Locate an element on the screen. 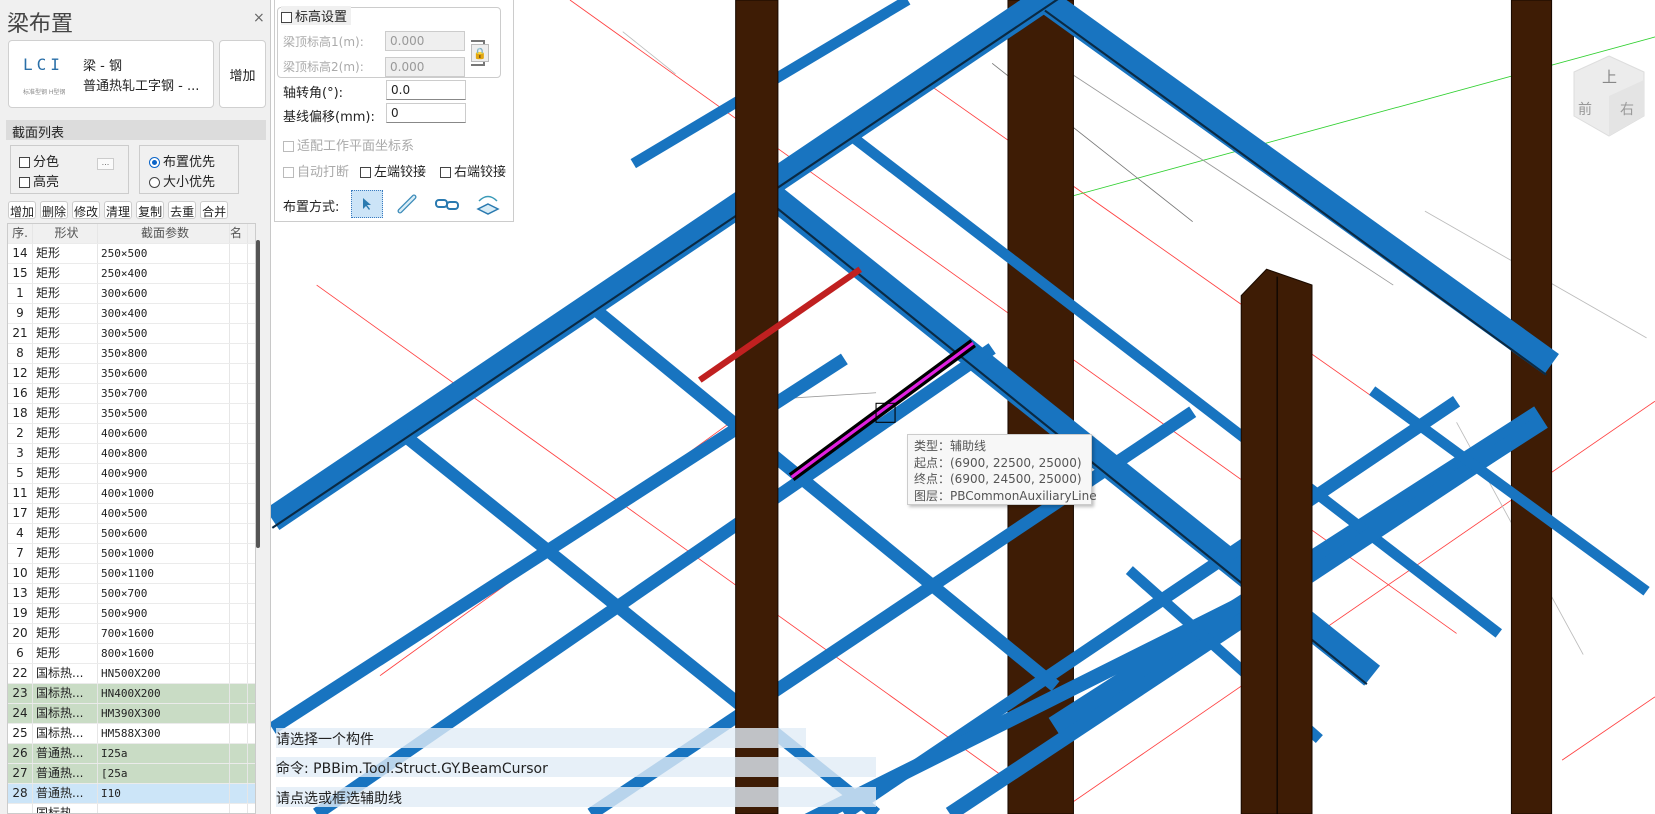 Image resolution: width=1655 pixels, height=814 pixels. table-row: 22 国标热... HN500X200 is located at coordinates (131, 674).